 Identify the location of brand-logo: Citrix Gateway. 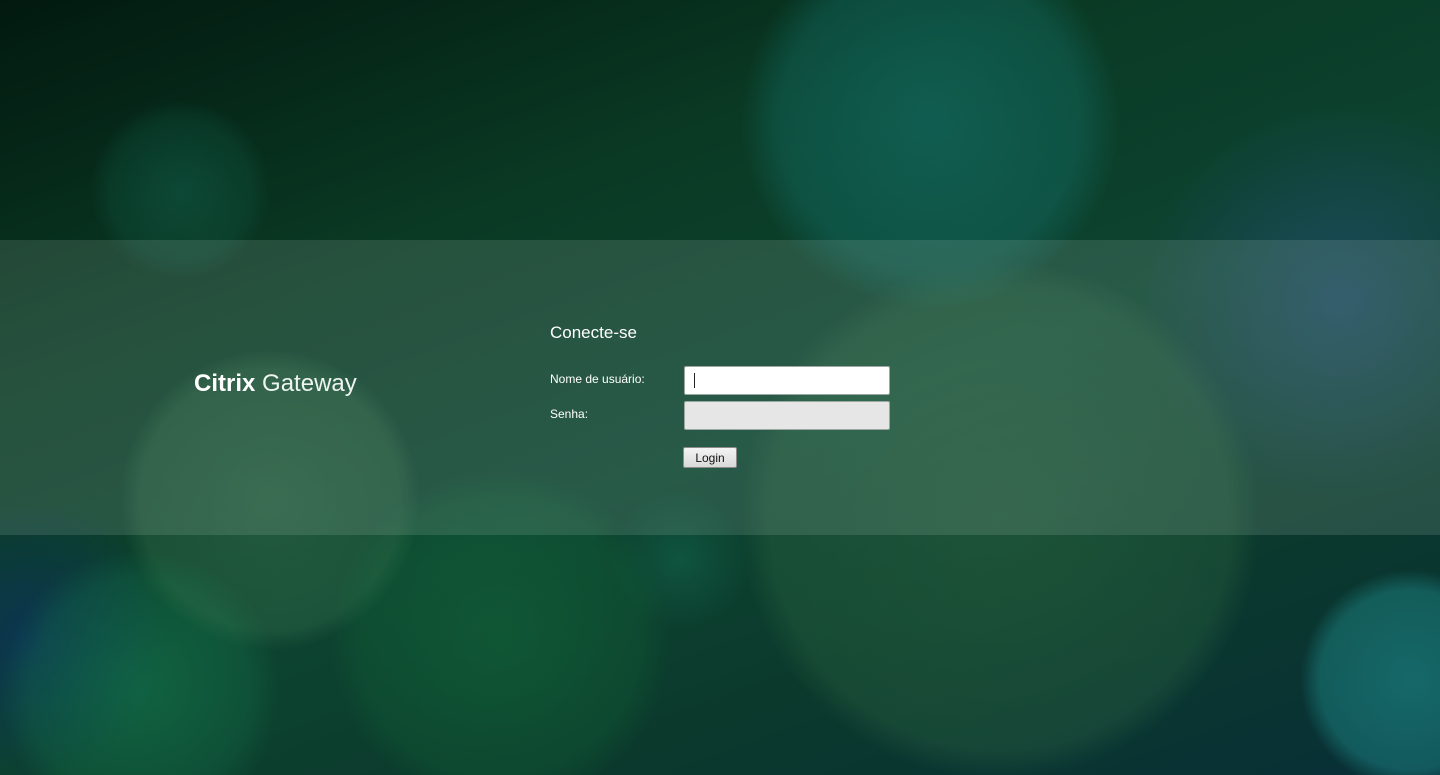
(275, 384).